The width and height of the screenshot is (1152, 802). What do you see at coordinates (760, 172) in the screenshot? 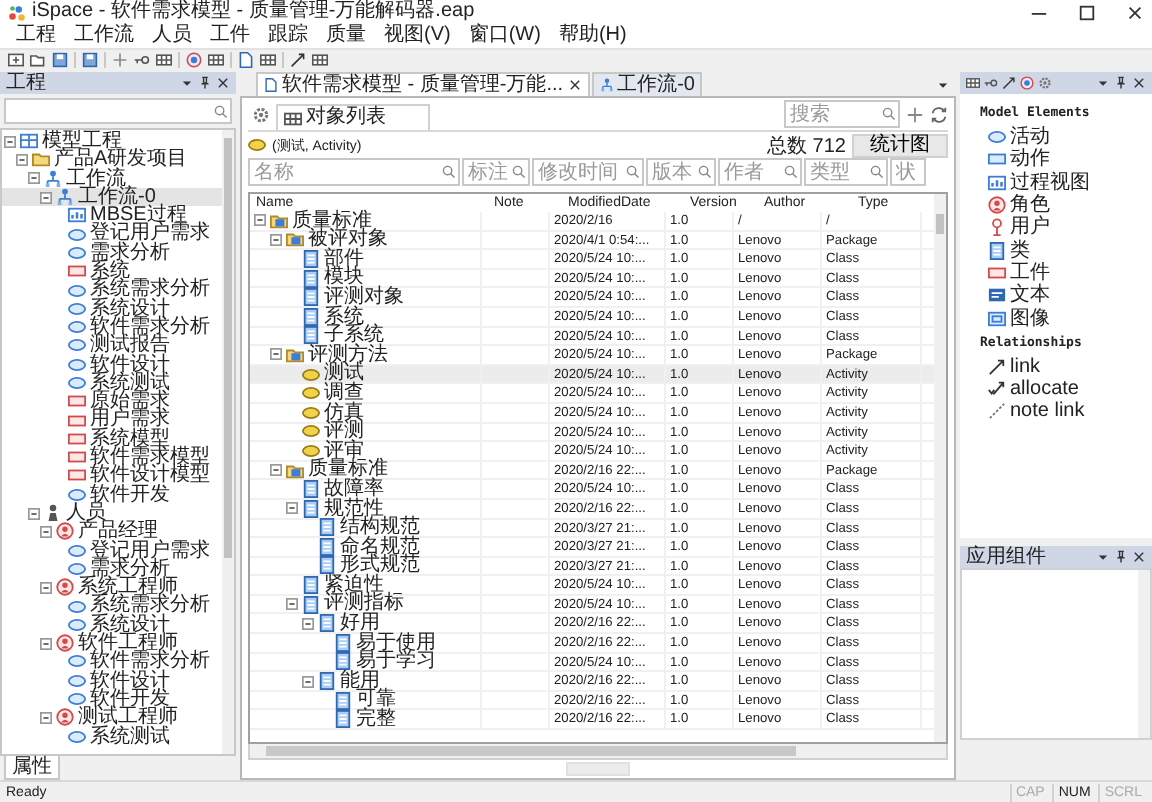
I see `filter-field: 作者` at bounding box center [760, 172].